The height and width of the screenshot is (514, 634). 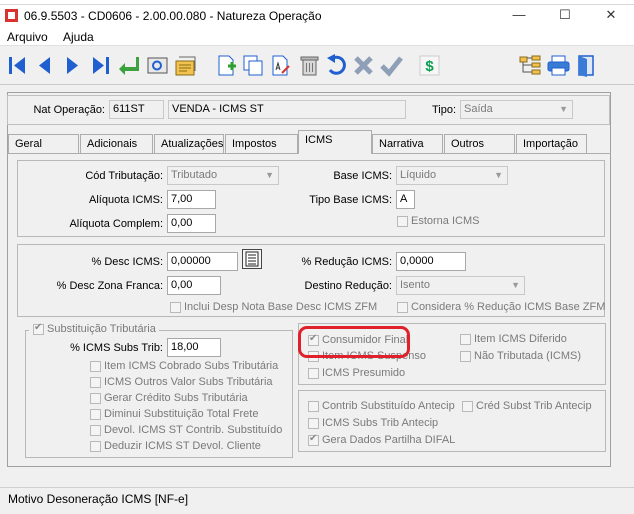 I want to click on tab-geral: Geral, so click(x=43, y=143).